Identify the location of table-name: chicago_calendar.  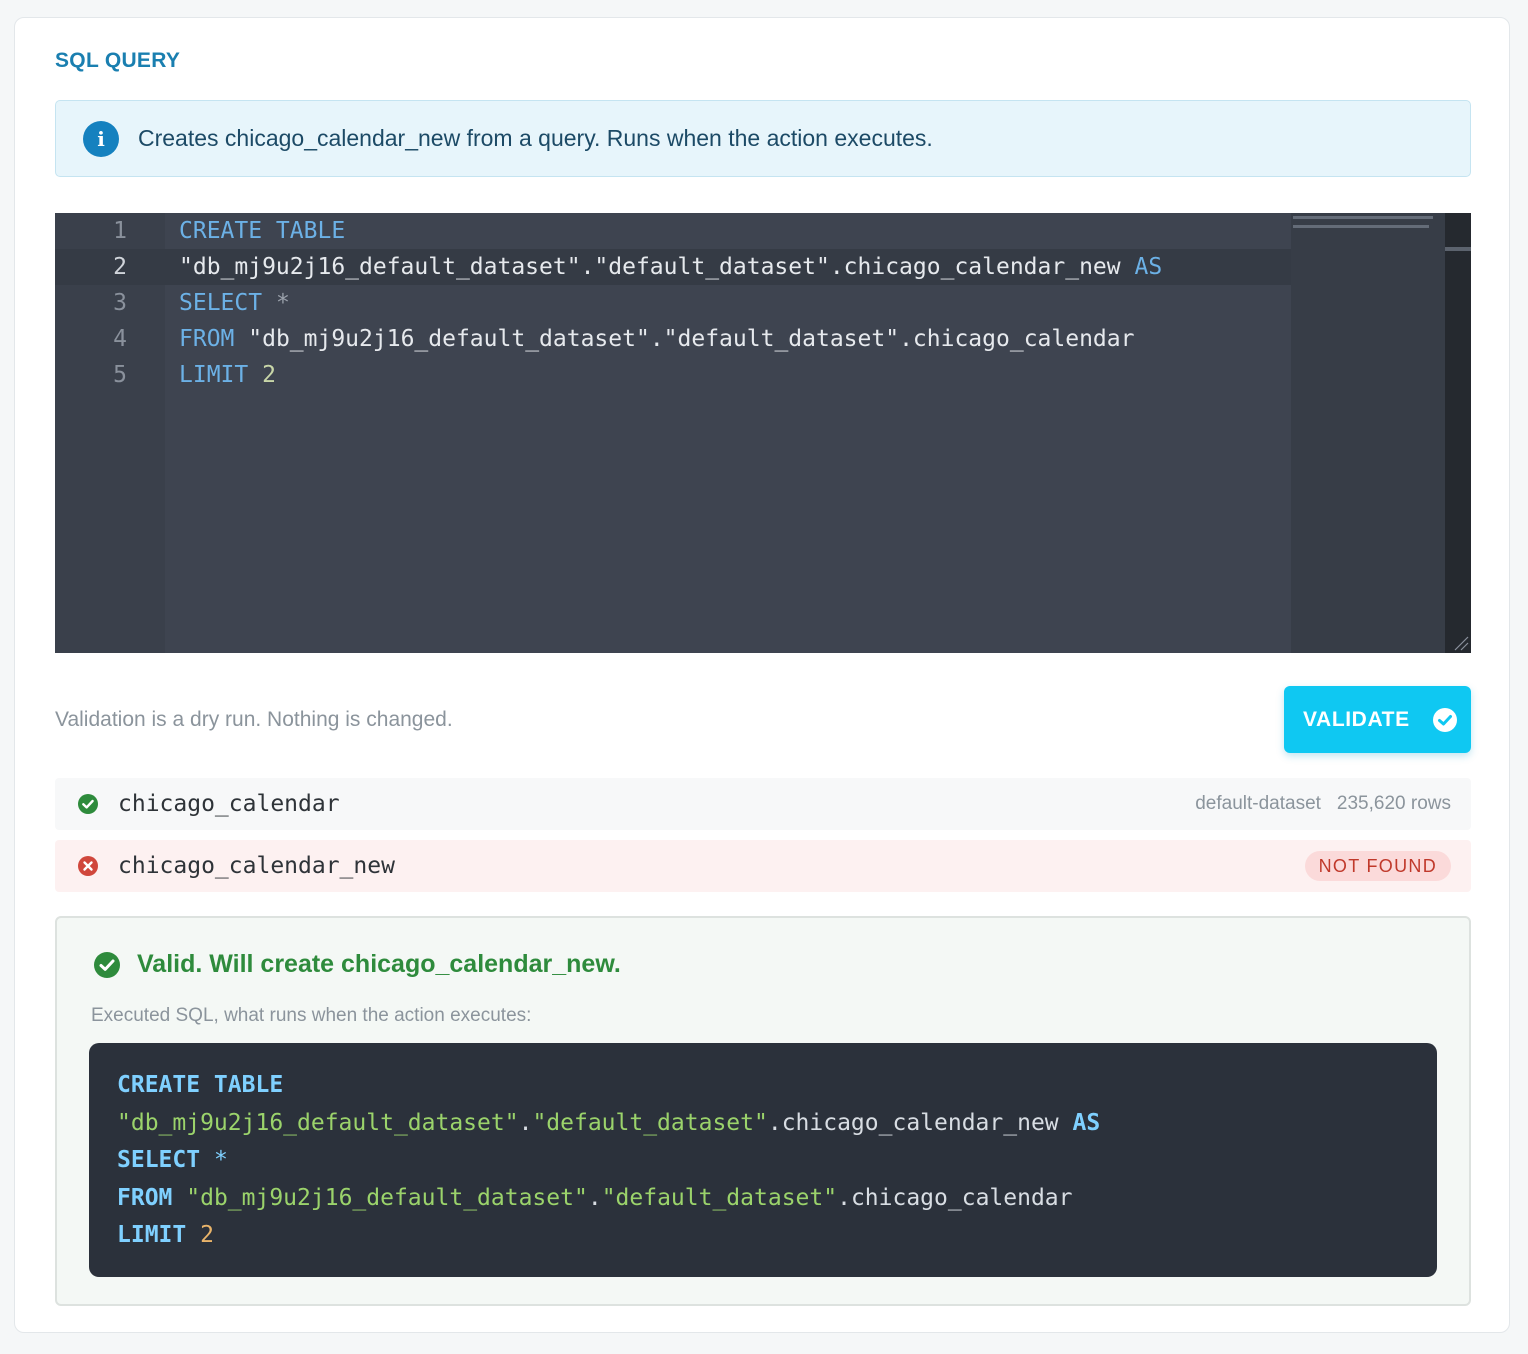
(229, 804).